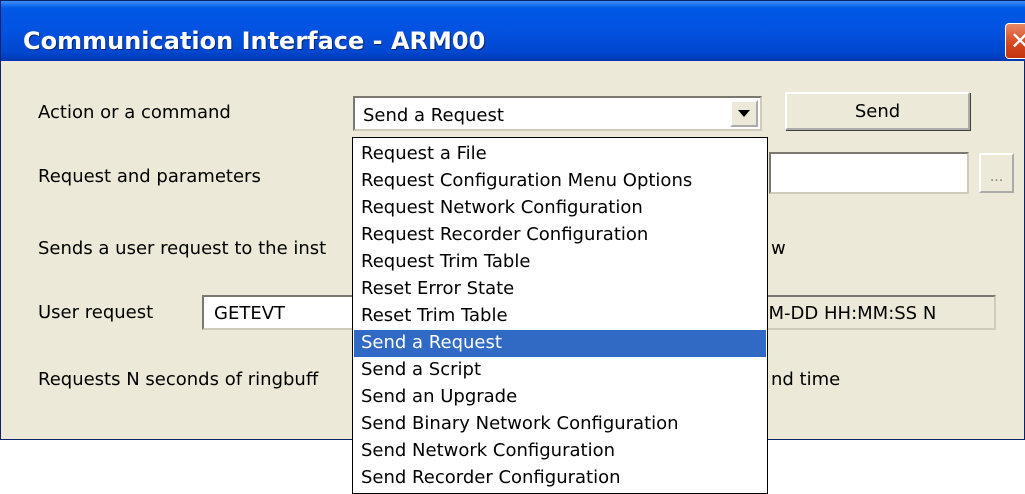 This screenshot has width=1025, height=494. I want to click on dropdown-item: Send an Upgrade, so click(560, 397).